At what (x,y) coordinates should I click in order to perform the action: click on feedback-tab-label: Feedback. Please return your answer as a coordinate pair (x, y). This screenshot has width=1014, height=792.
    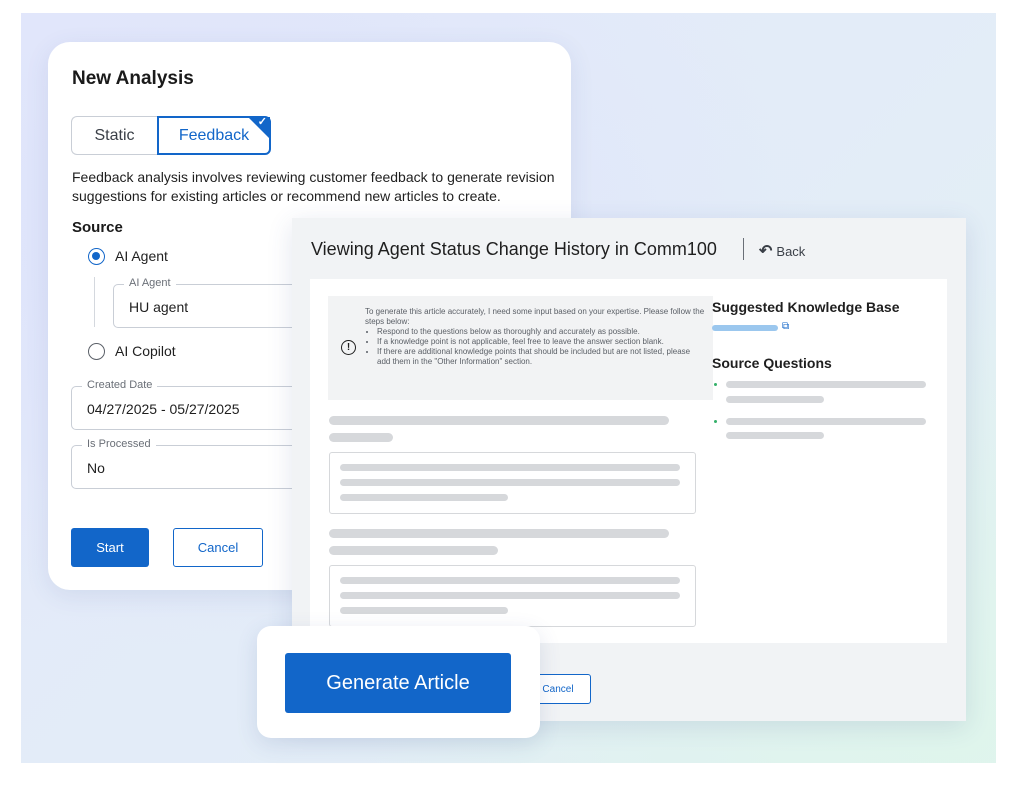
    Looking at the image, I should click on (214, 135).